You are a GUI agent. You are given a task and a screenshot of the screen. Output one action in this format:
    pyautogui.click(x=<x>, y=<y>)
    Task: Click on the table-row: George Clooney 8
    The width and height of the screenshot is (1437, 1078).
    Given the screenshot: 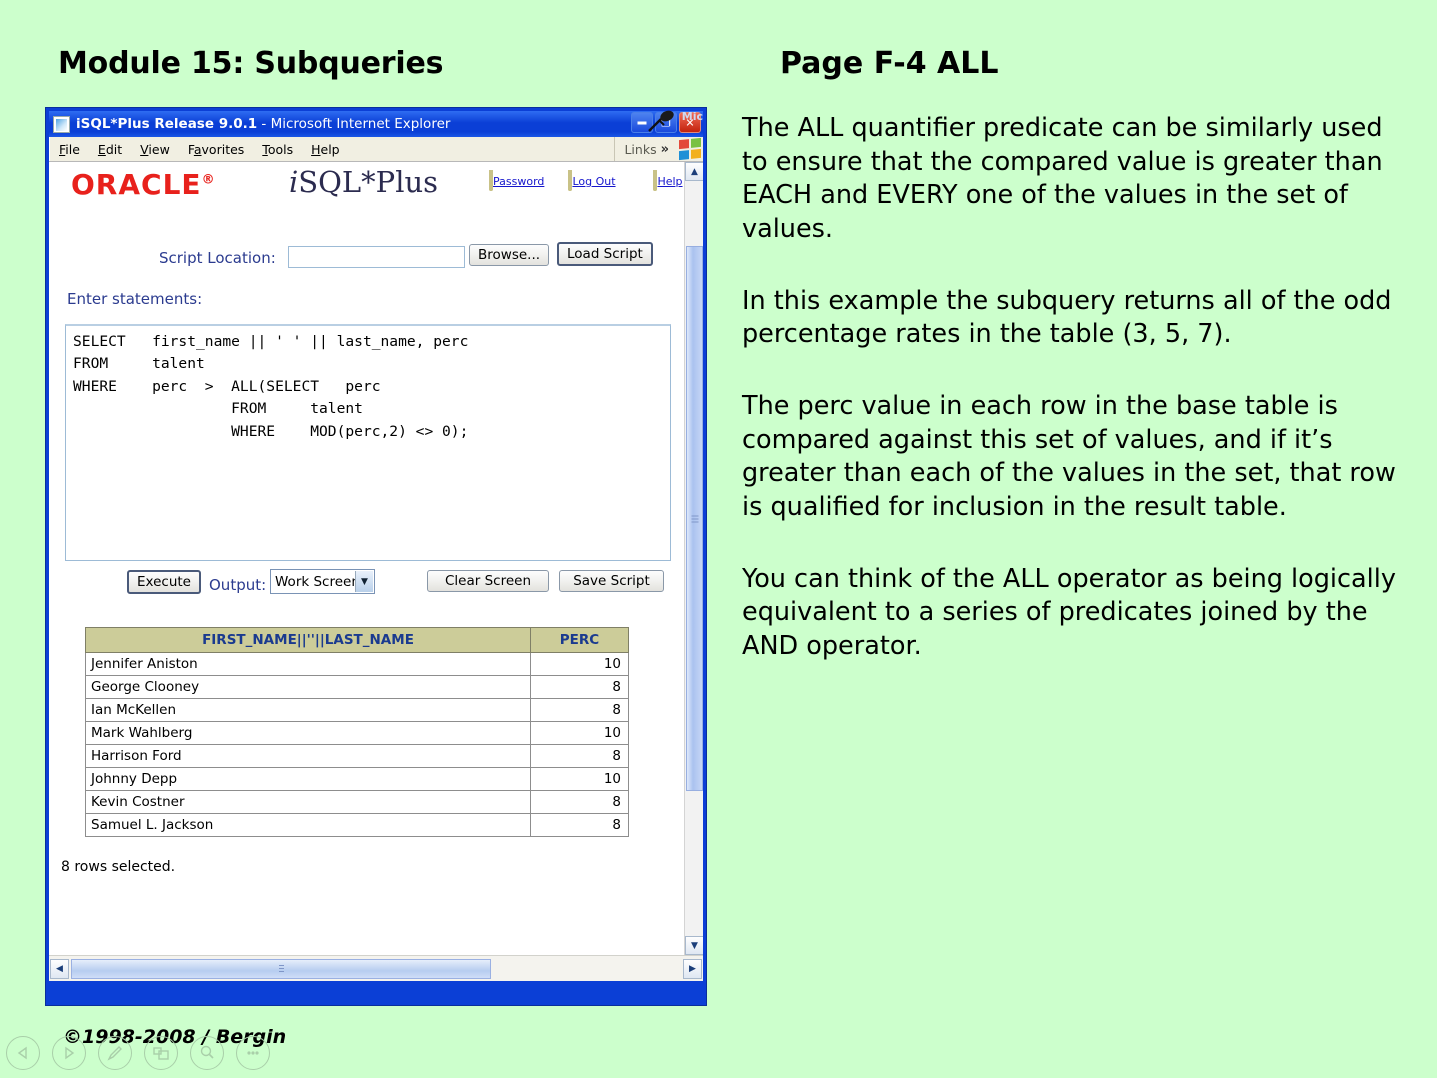 What is the action you would take?
    pyautogui.click(x=357, y=687)
    